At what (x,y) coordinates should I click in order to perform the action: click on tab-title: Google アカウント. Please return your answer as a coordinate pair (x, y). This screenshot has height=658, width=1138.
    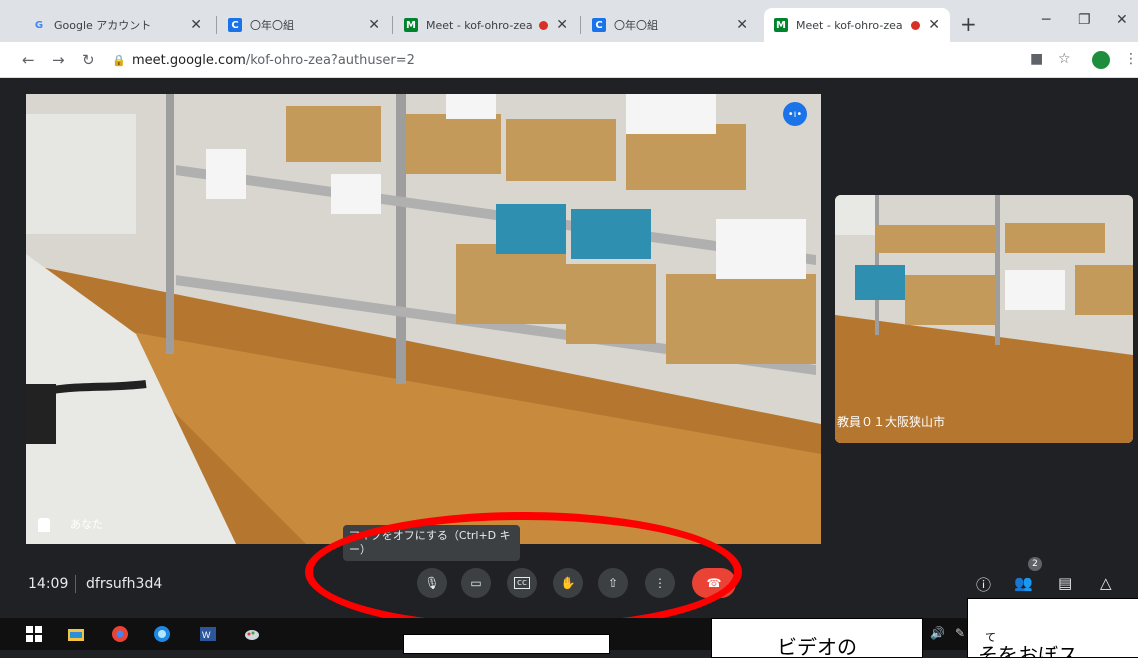
    Looking at the image, I should click on (103, 25).